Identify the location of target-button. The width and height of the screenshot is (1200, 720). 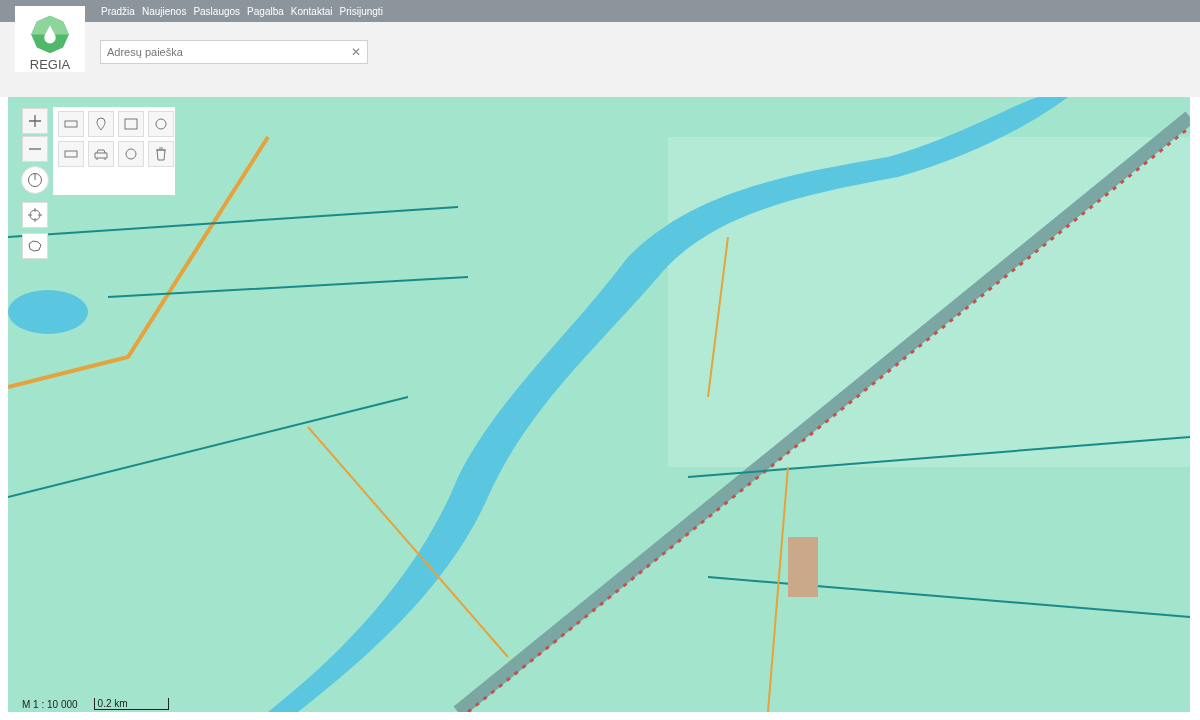
(161, 124).